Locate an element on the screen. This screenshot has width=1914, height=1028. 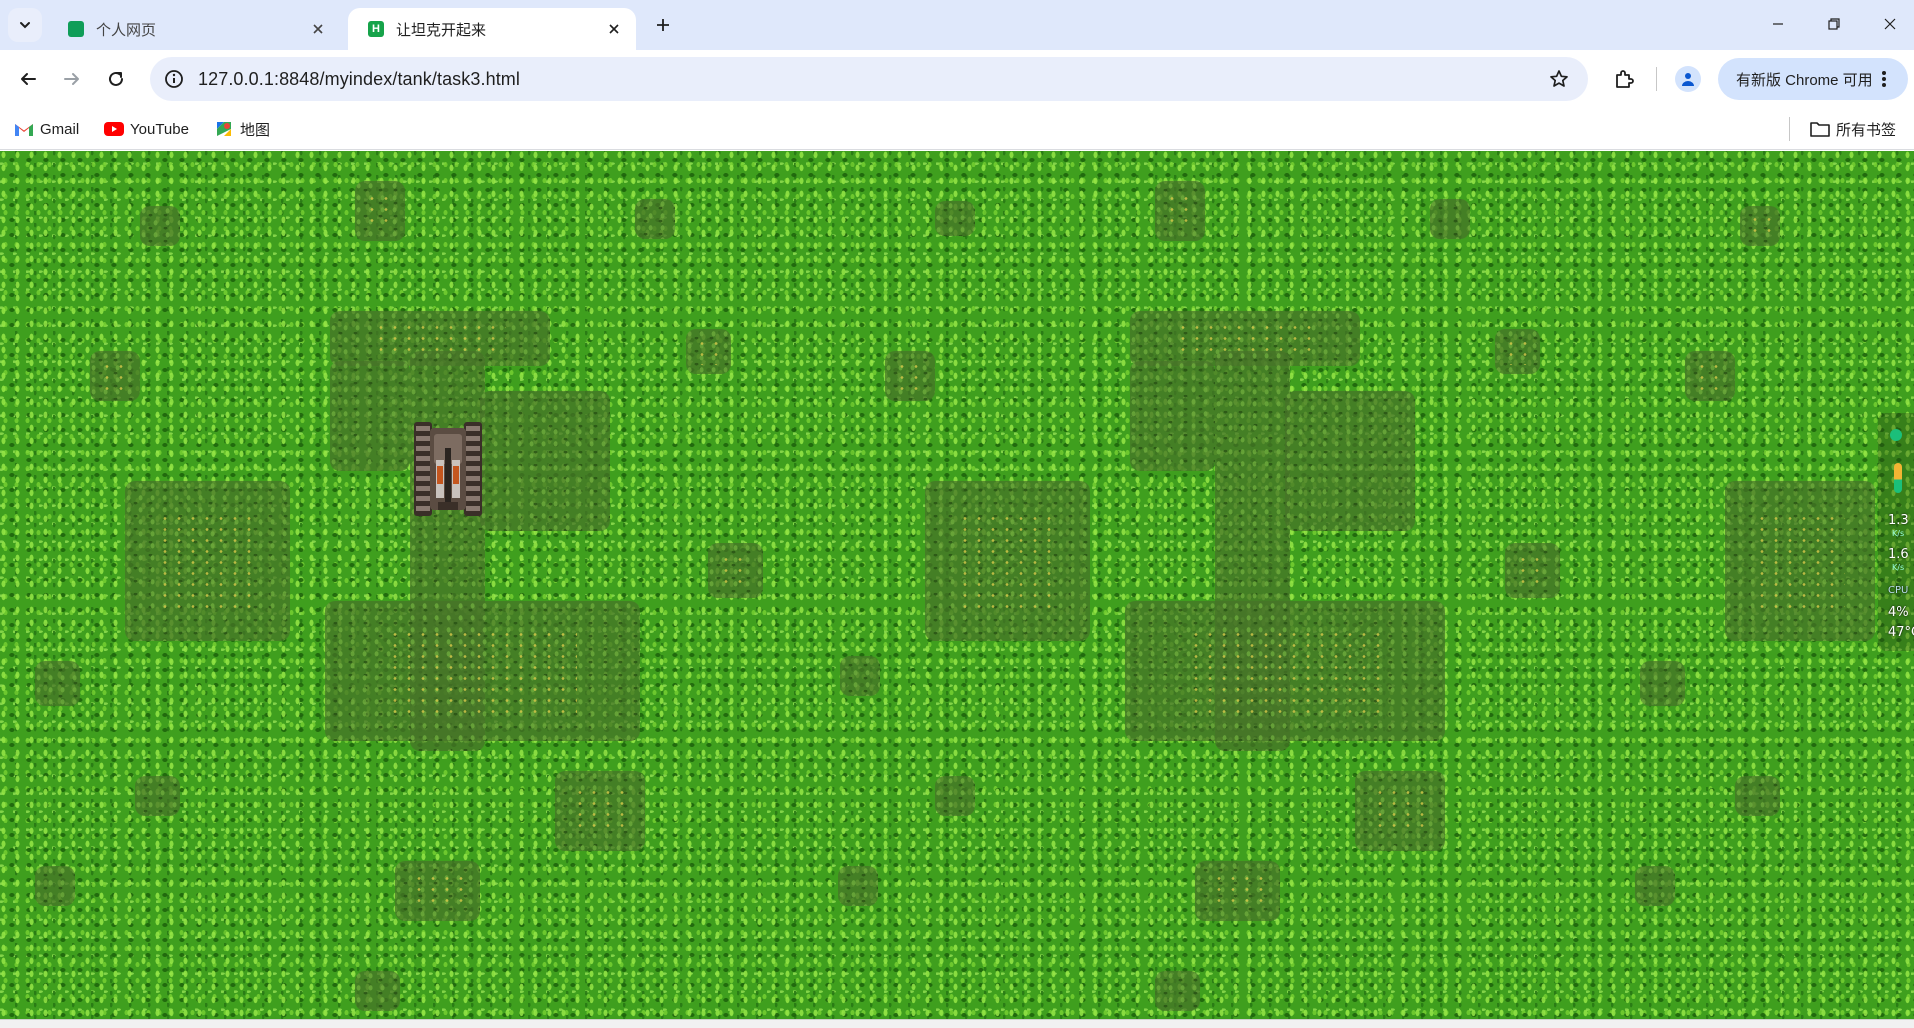
download-speed: 1.6 is located at coordinates (1898, 554).